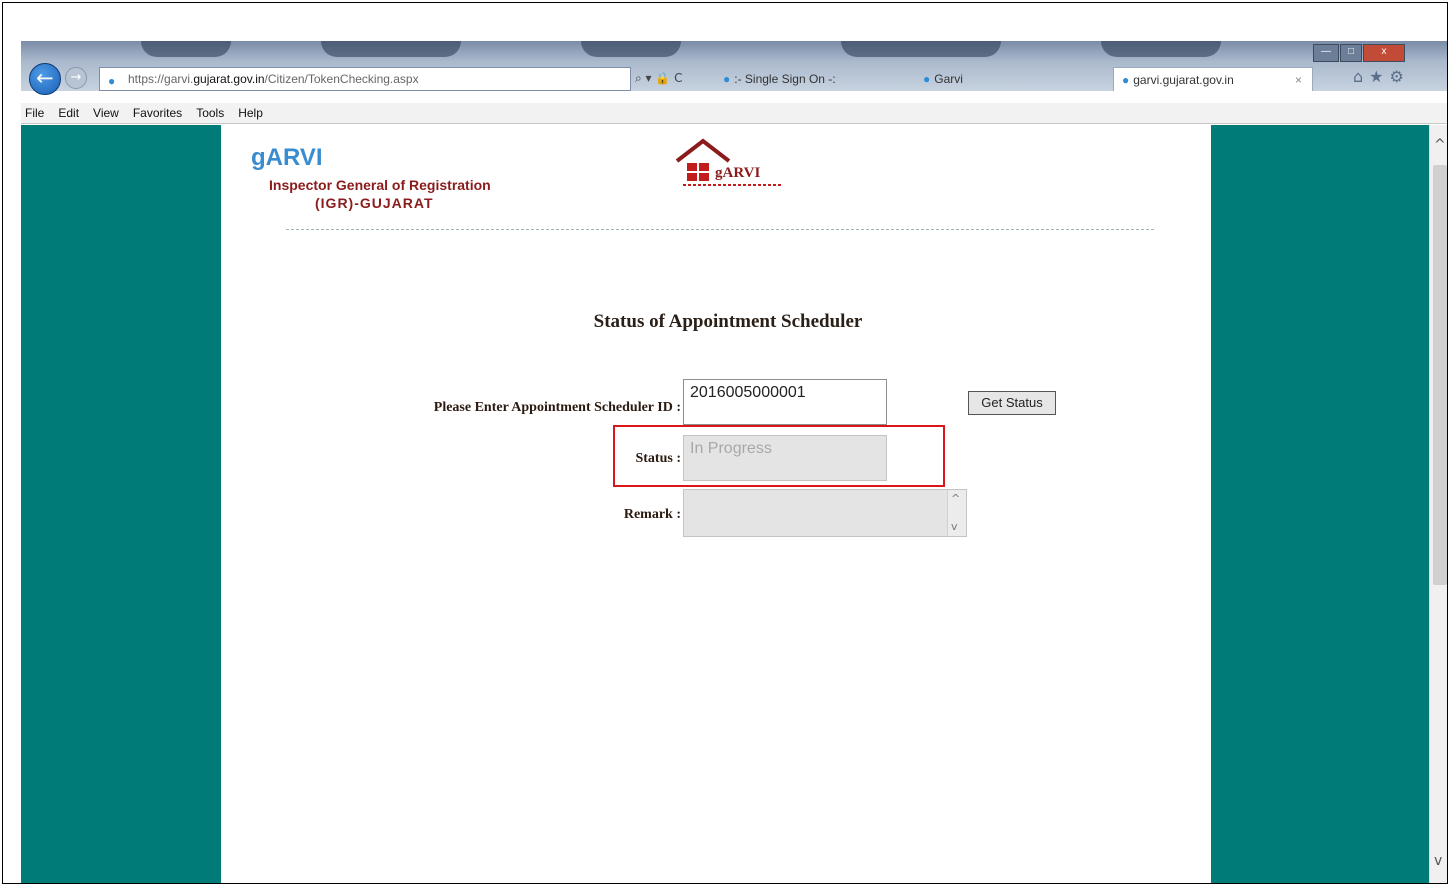  What do you see at coordinates (954, 526) in the screenshot?
I see `remark-scroll-down-icon: v` at bounding box center [954, 526].